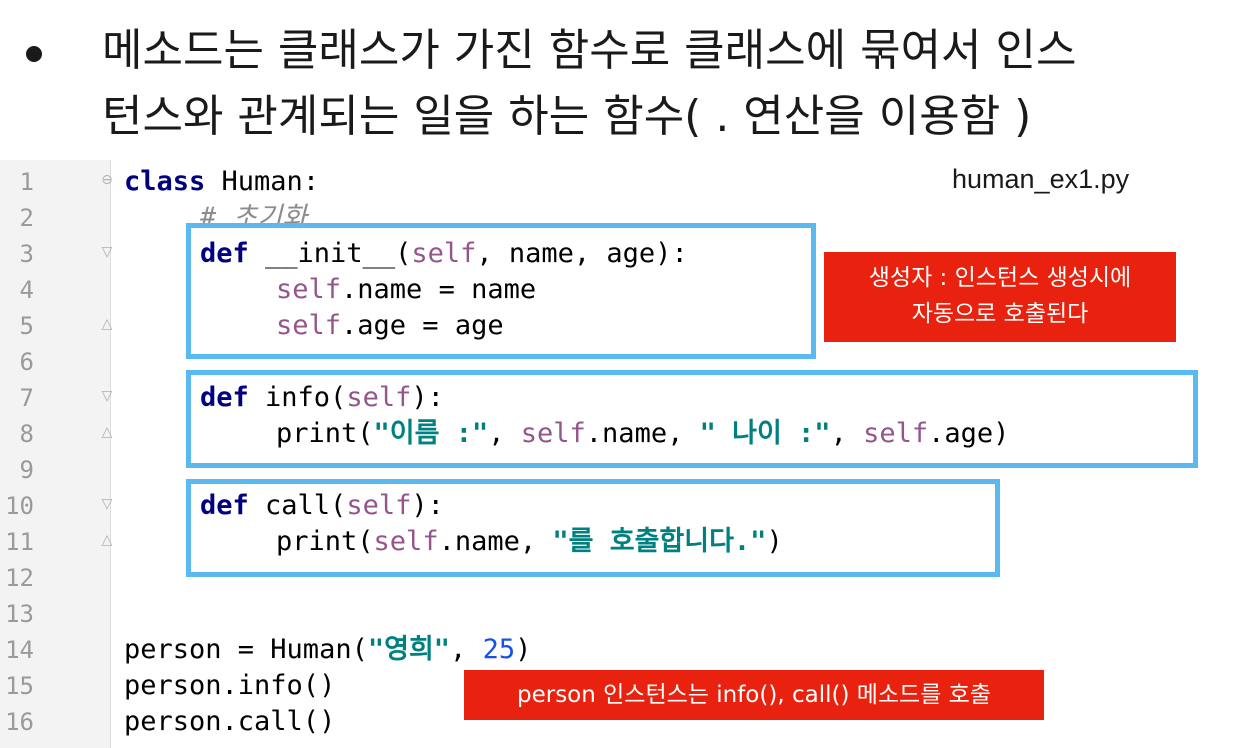 This screenshot has height=748, width=1244. What do you see at coordinates (165, 181) in the screenshot?
I see `code-token: class` at bounding box center [165, 181].